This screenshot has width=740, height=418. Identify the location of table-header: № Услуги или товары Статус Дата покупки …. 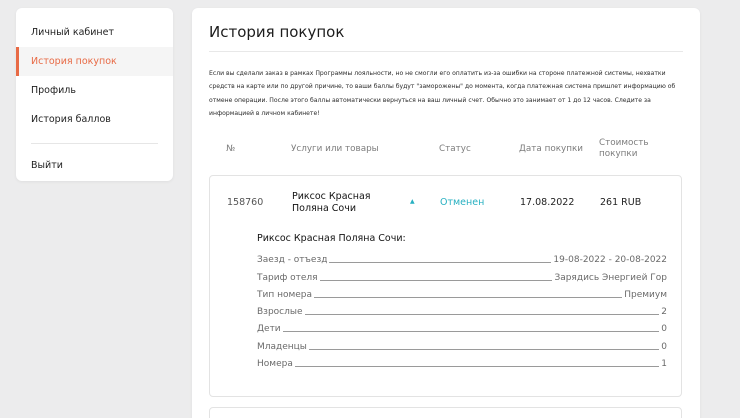
(446, 153).